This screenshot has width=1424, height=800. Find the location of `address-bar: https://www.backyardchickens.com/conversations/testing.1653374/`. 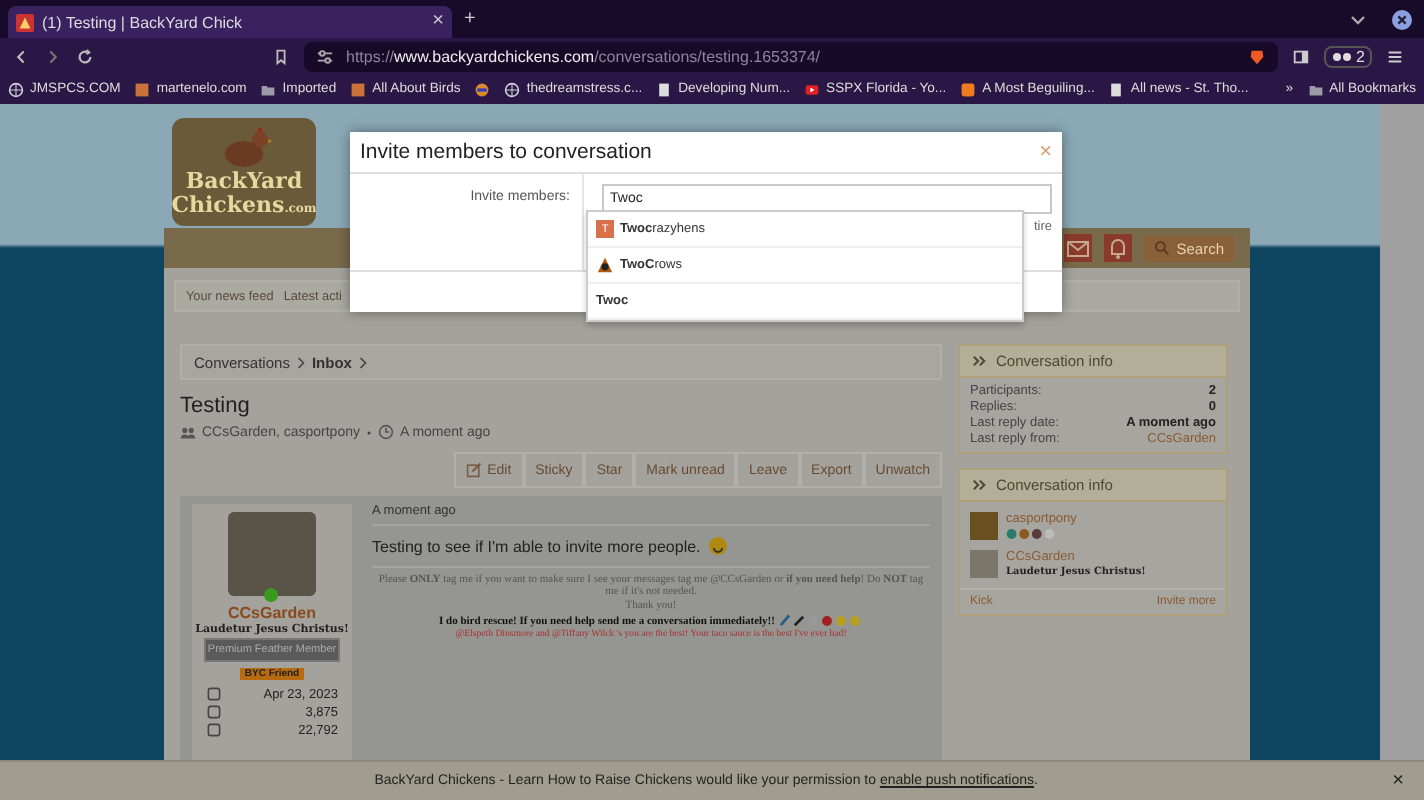

address-bar: https://www.backyardchickens.com/conversations/testing.1653374/ is located at coordinates (791, 56).